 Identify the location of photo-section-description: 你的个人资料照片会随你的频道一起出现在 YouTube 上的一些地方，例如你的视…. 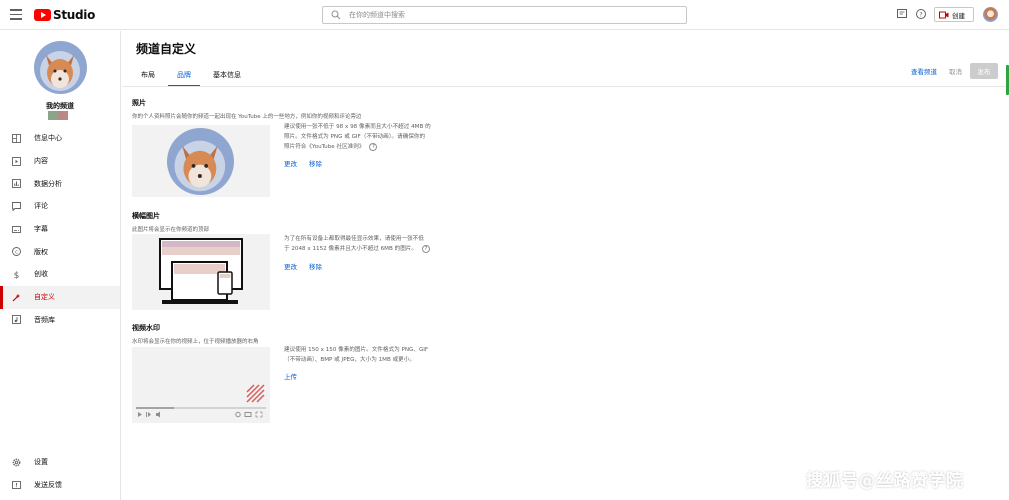
(247, 117).